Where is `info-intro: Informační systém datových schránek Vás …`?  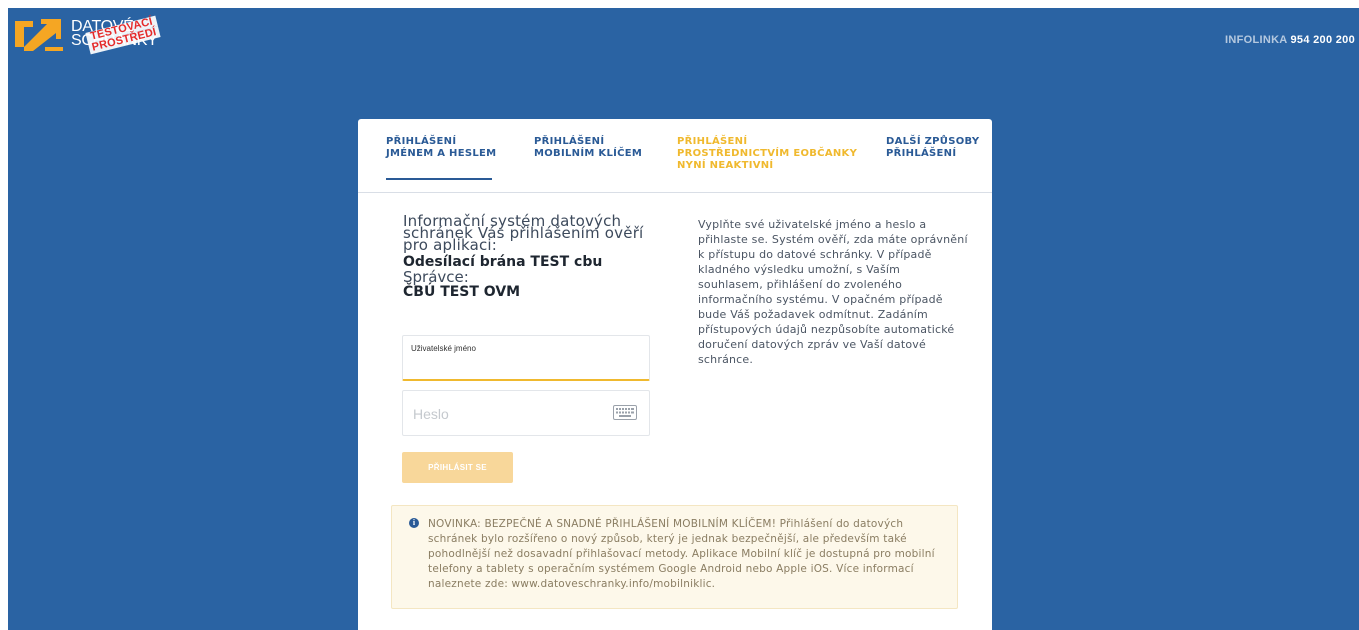 info-intro: Informační systém datových schránek Vás … is located at coordinates (523, 233).